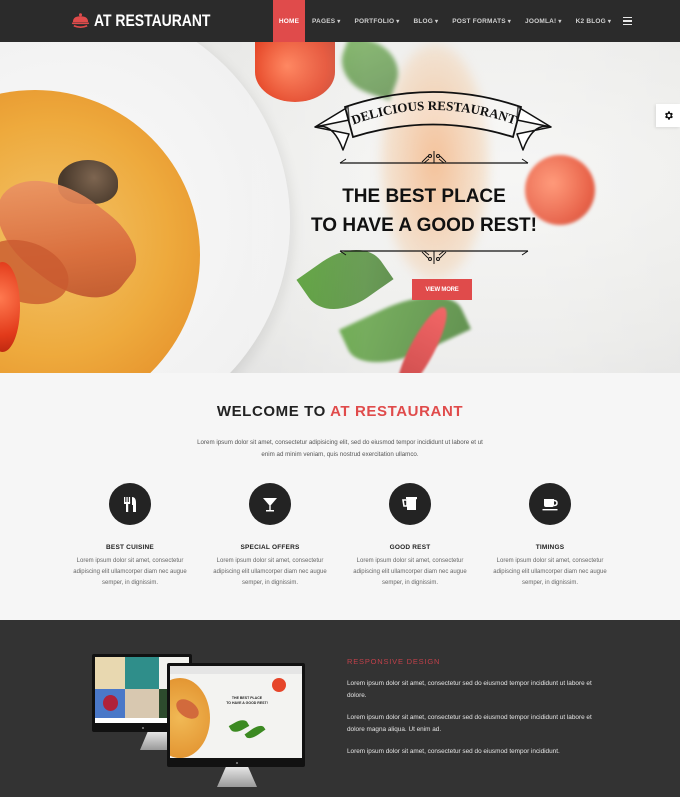  I want to click on nav-label: PAGES, so click(324, 21).